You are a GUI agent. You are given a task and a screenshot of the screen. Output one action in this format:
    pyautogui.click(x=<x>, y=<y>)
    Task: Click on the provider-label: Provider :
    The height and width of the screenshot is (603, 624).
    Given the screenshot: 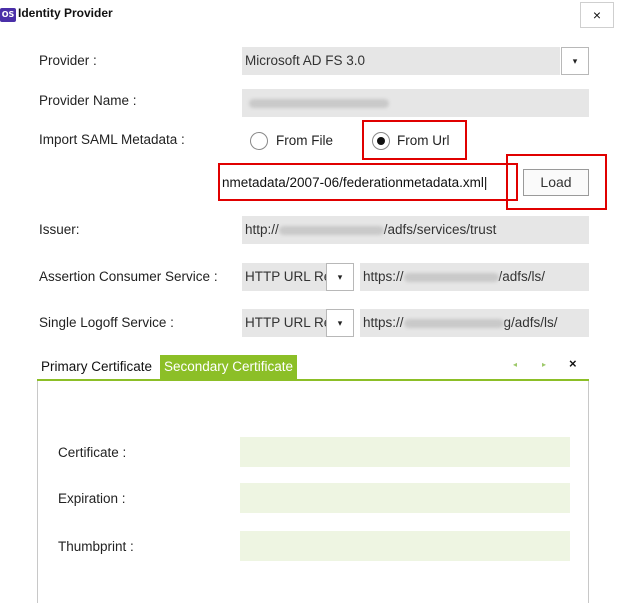 What is the action you would take?
    pyautogui.click(x=68, y=60)
    